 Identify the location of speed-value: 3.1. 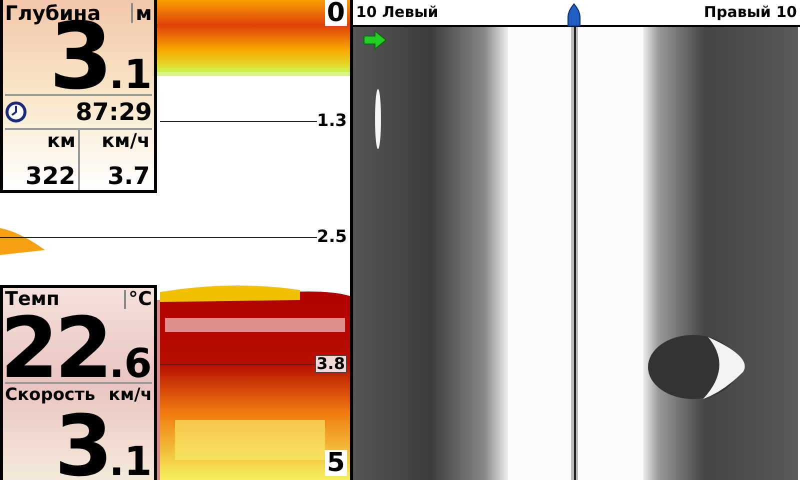
(103, 446).